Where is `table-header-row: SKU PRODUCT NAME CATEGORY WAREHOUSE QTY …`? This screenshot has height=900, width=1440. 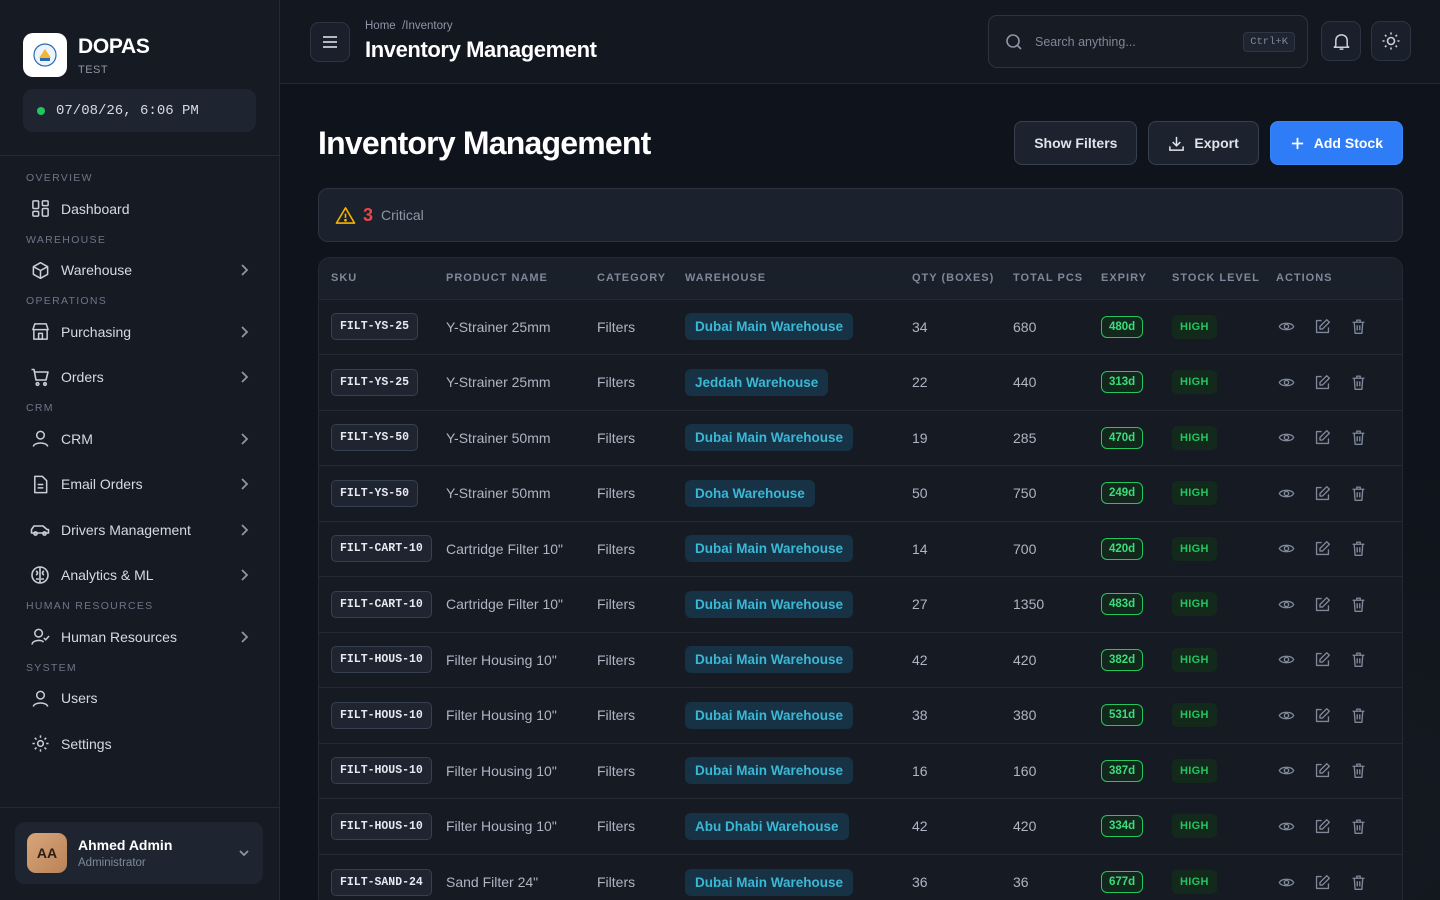
table-header-row: SKU PRODUCT NAME CATEGORY WAREHOUSE QTY … is located at coordinates (860, 278).